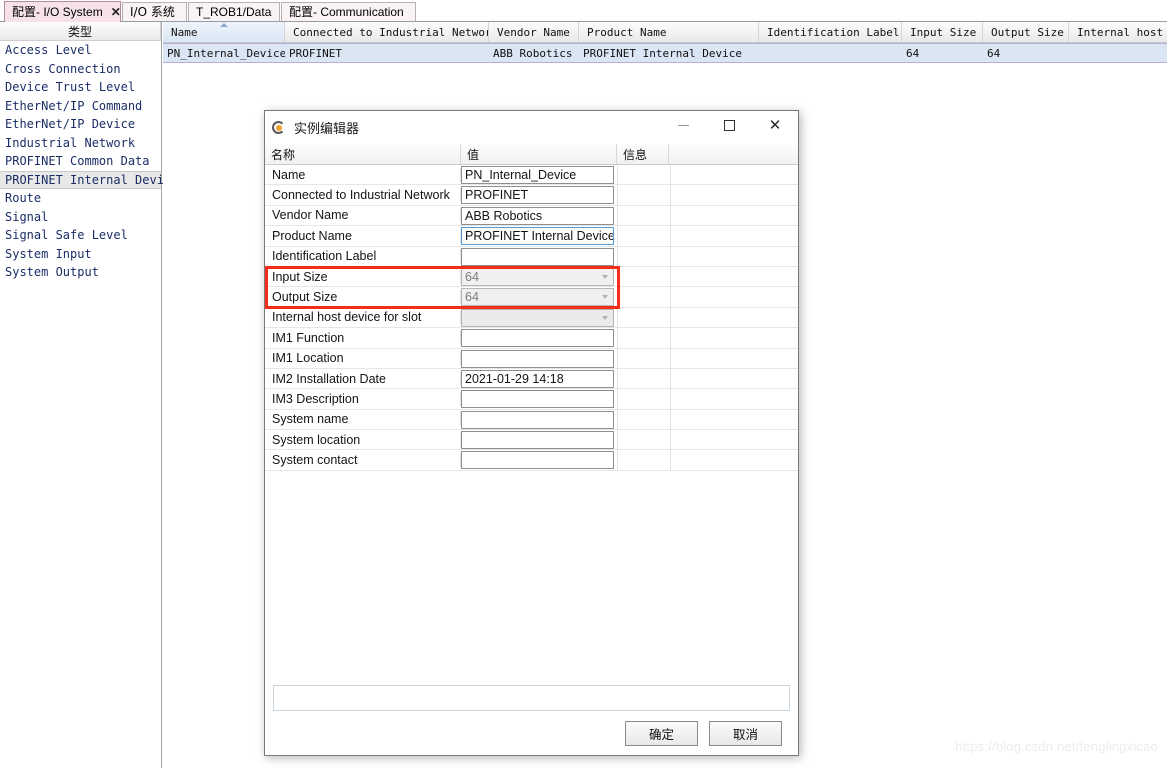 The image size is (1167, 768). I want to click on sidebar-item-0: Access Level, so click(80, 50).